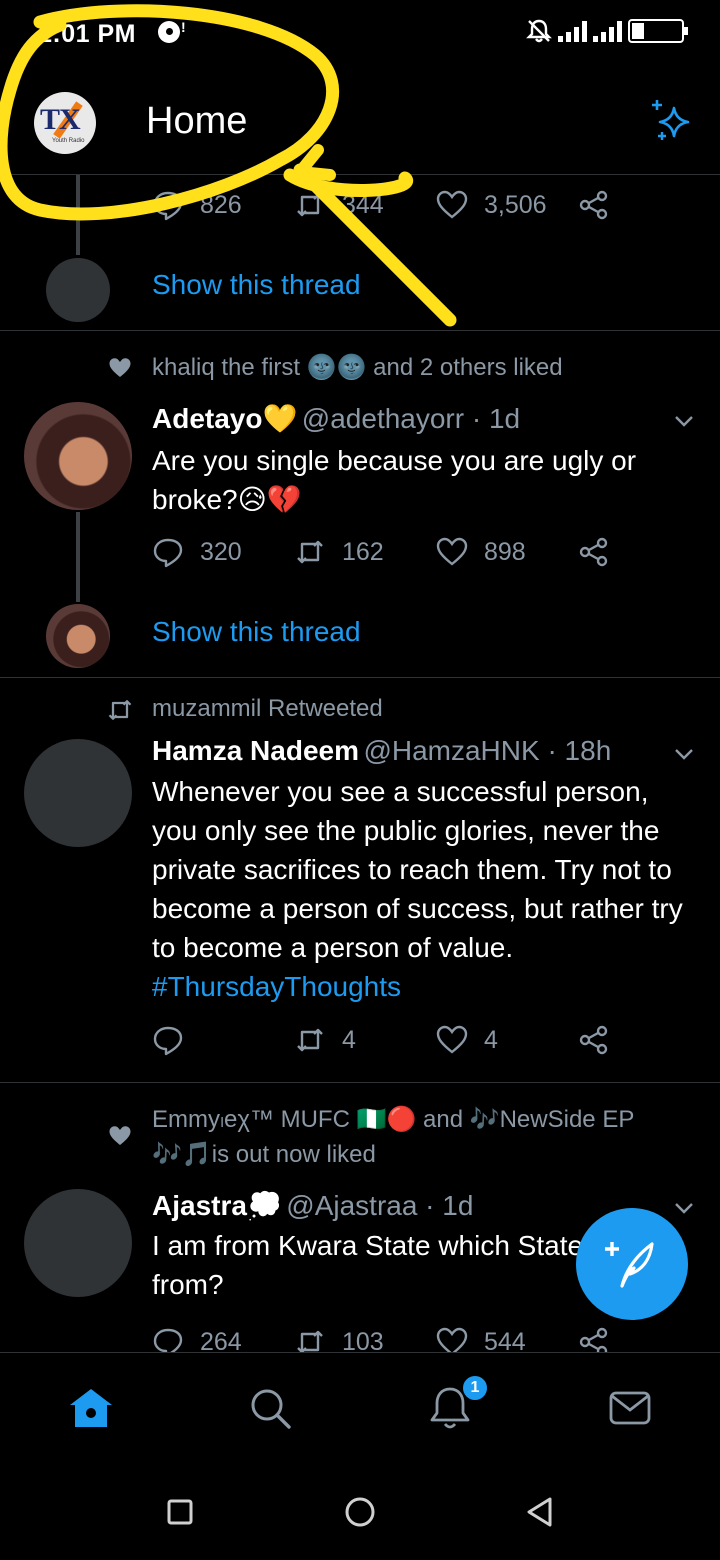  Describe the element at coordinates (120, 710) in the screenshot. I see `retweet-context-icon` at that location.